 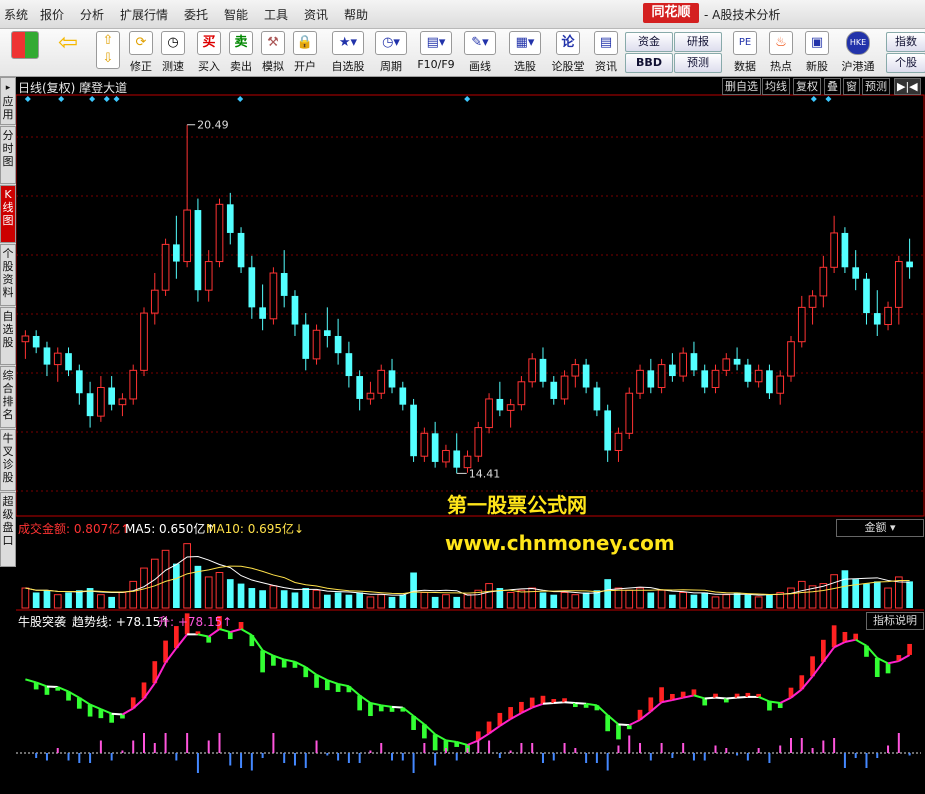 What do you see at coordinates (276, 14) in the screenshot?
I see `menu-tools: 工具` at bounding box center [276, 14].